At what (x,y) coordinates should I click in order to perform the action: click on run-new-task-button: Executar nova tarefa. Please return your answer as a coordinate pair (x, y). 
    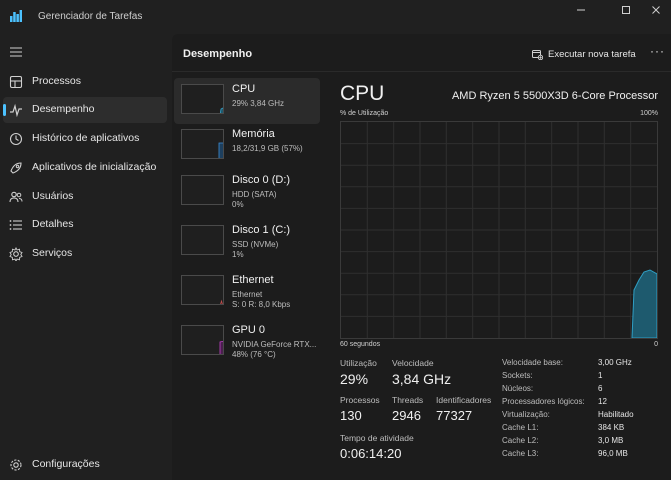
    Looking at the image, I should click on (584, 54).